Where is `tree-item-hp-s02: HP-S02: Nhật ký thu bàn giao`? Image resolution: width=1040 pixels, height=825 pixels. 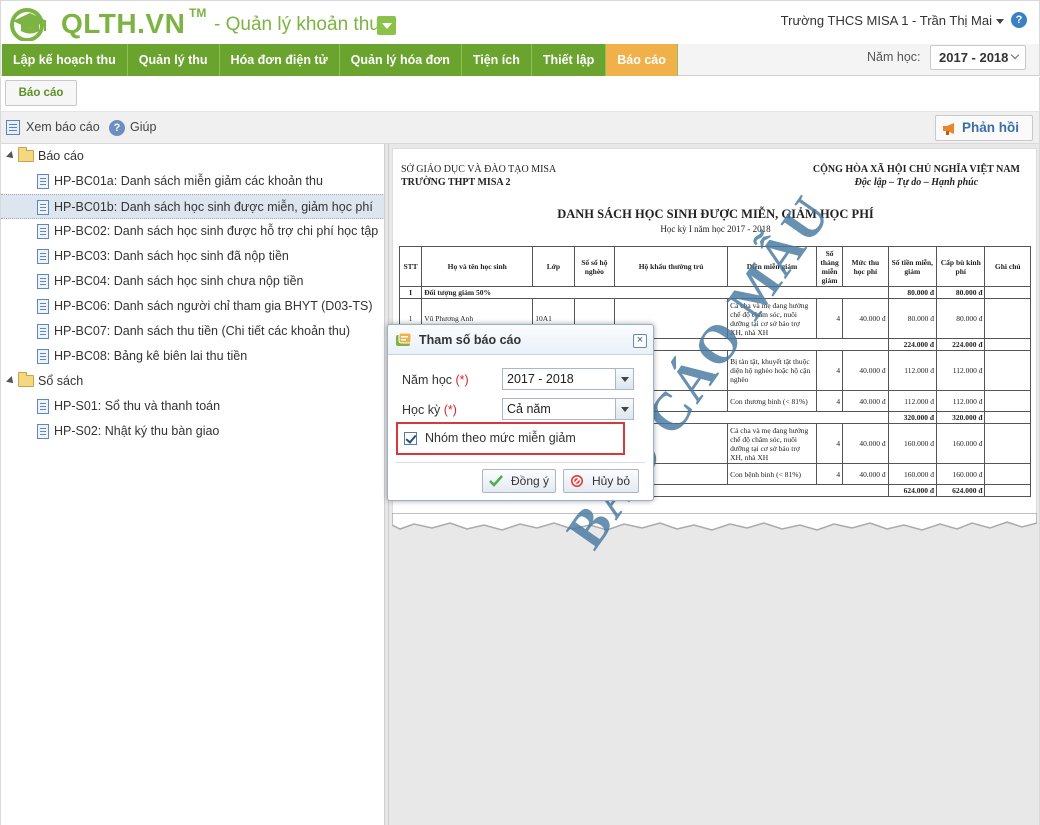
tree-item-hp-s02: HP-S02: Nhật ký thu bàn giao is located at coordinates (193, 431).